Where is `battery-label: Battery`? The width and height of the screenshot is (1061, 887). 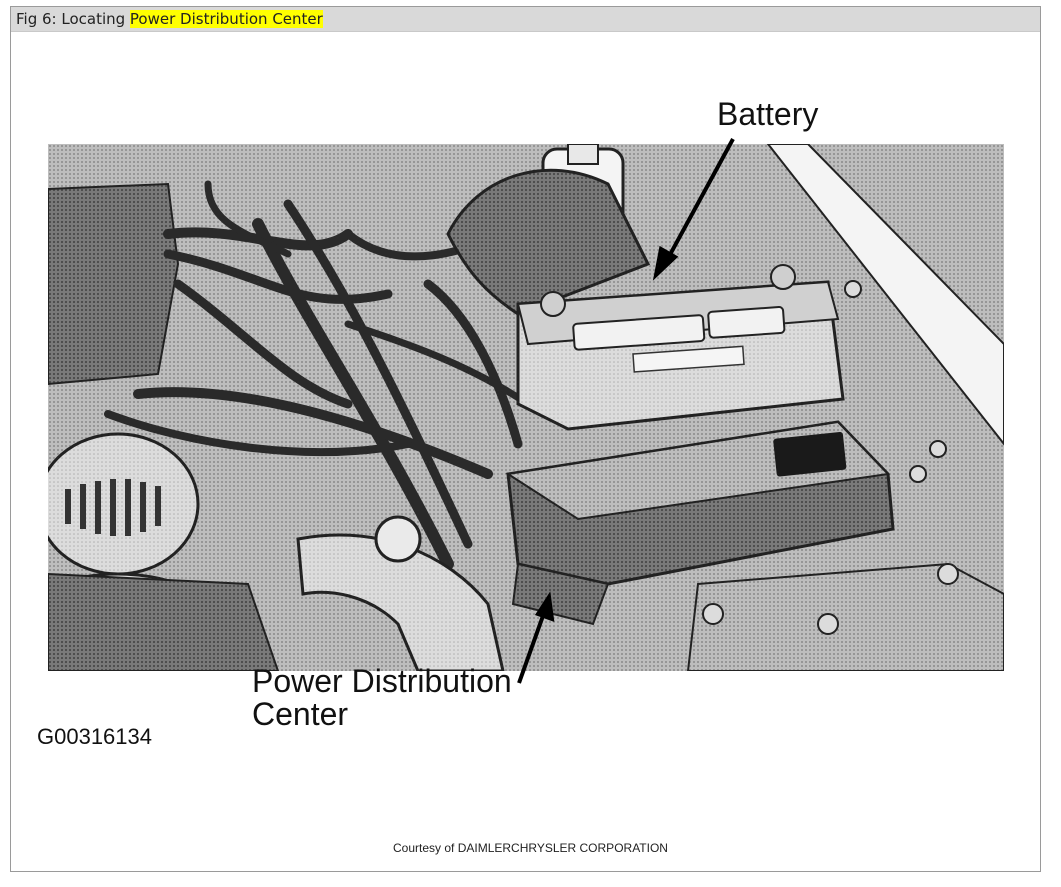
battery-label: Battery is located at coordinates (768, 114).